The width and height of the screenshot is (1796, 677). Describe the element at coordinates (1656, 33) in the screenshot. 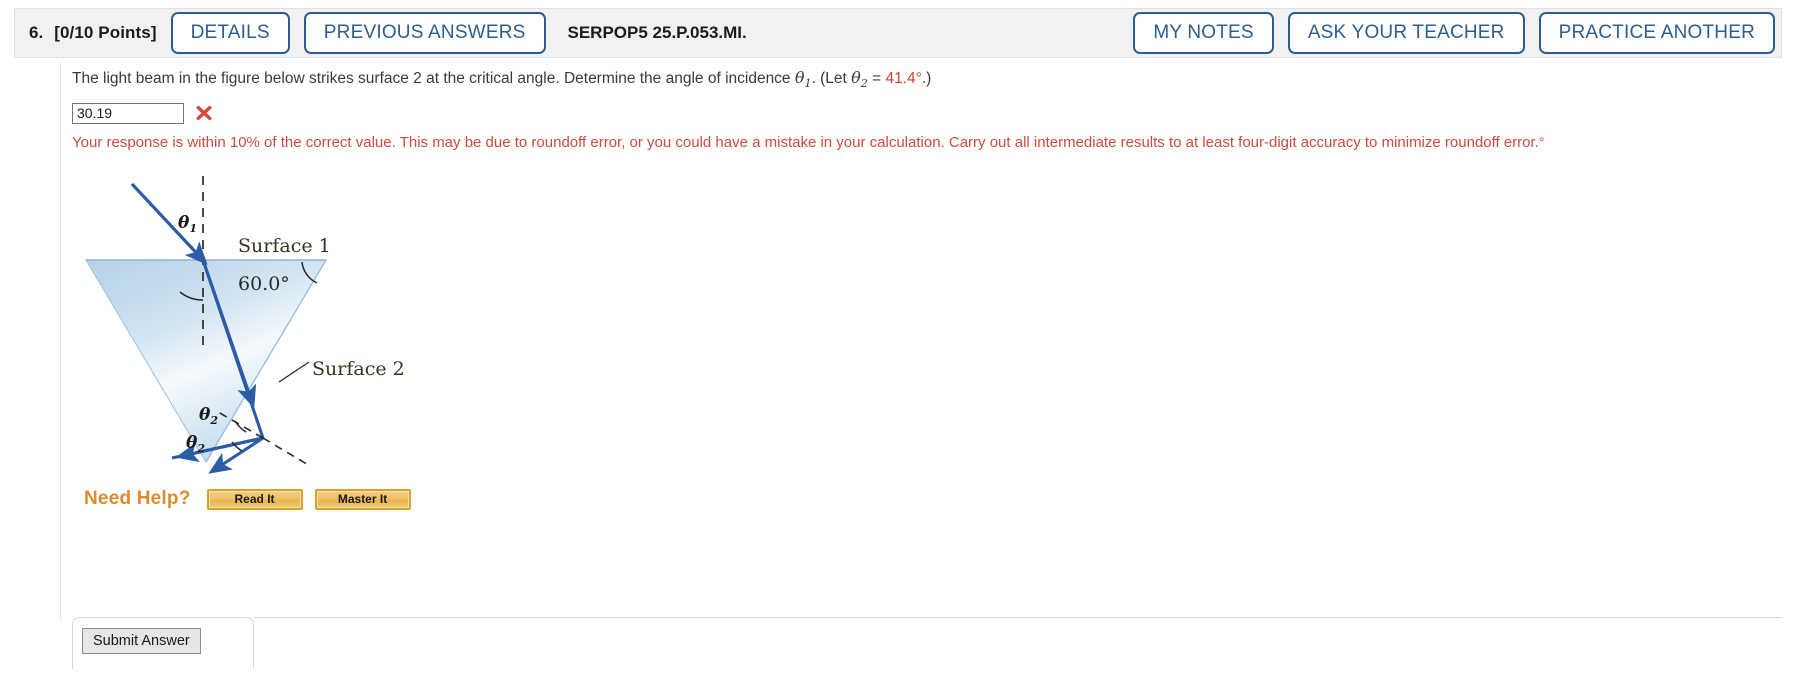

I see `practice-another-button: PRACTICE ANOTHER` at that location.